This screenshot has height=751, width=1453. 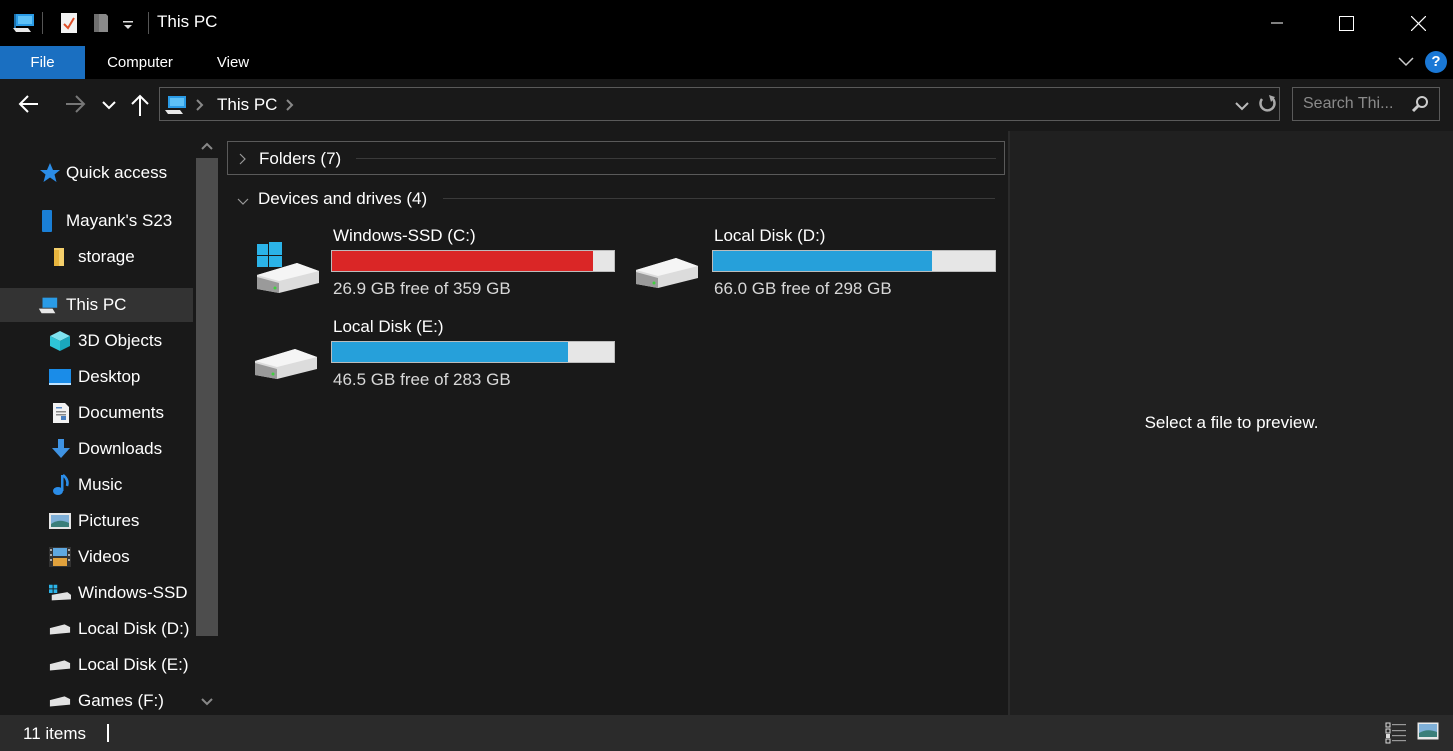 I want to click on search-input, so click(x=1355, y=104).